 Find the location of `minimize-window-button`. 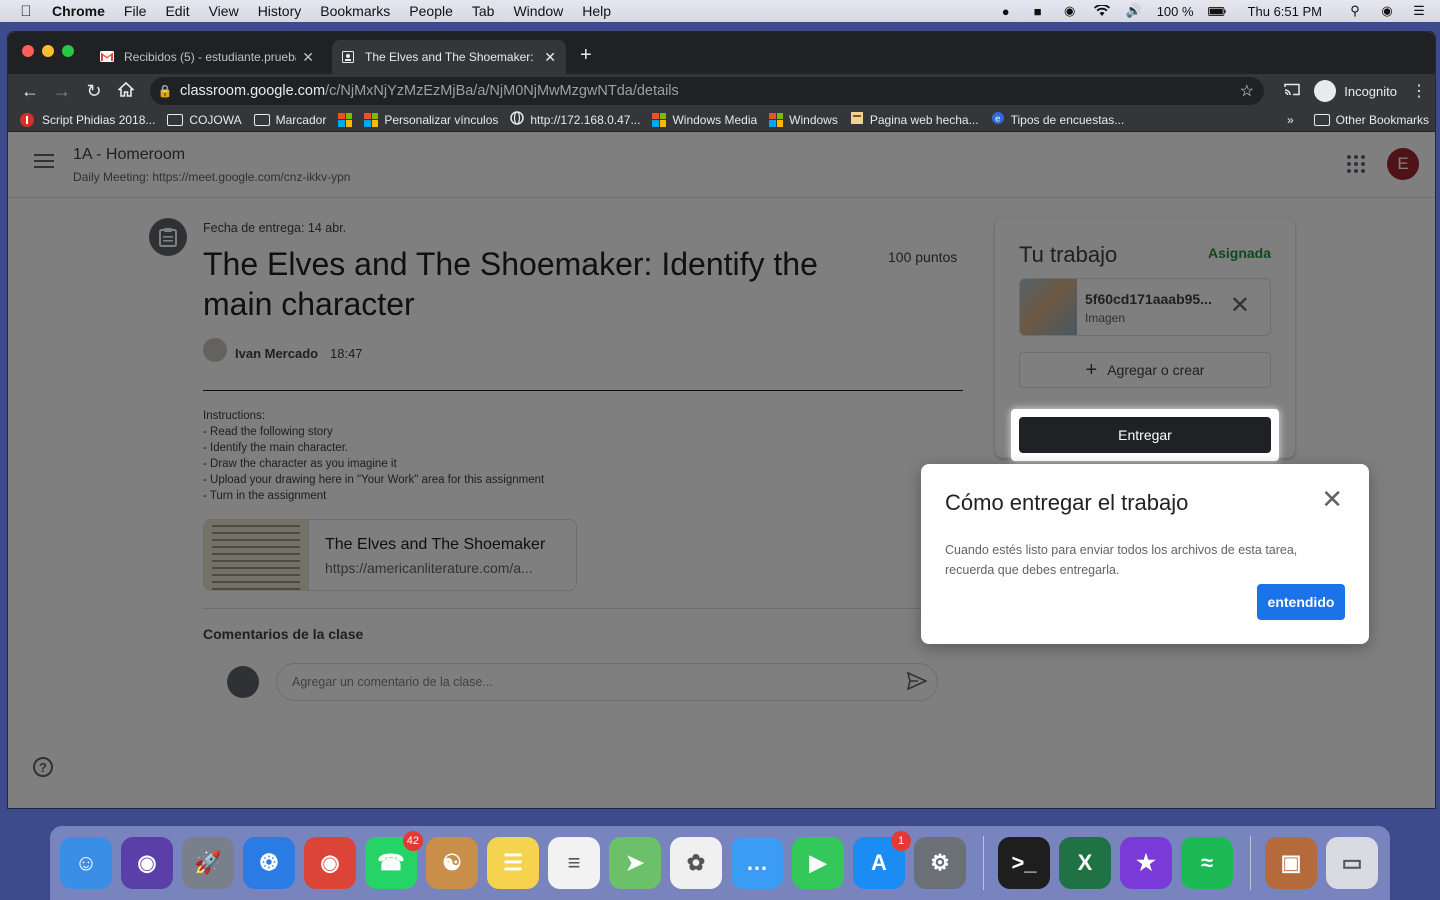

minimize-window-button is located at coordinates (48, 51).